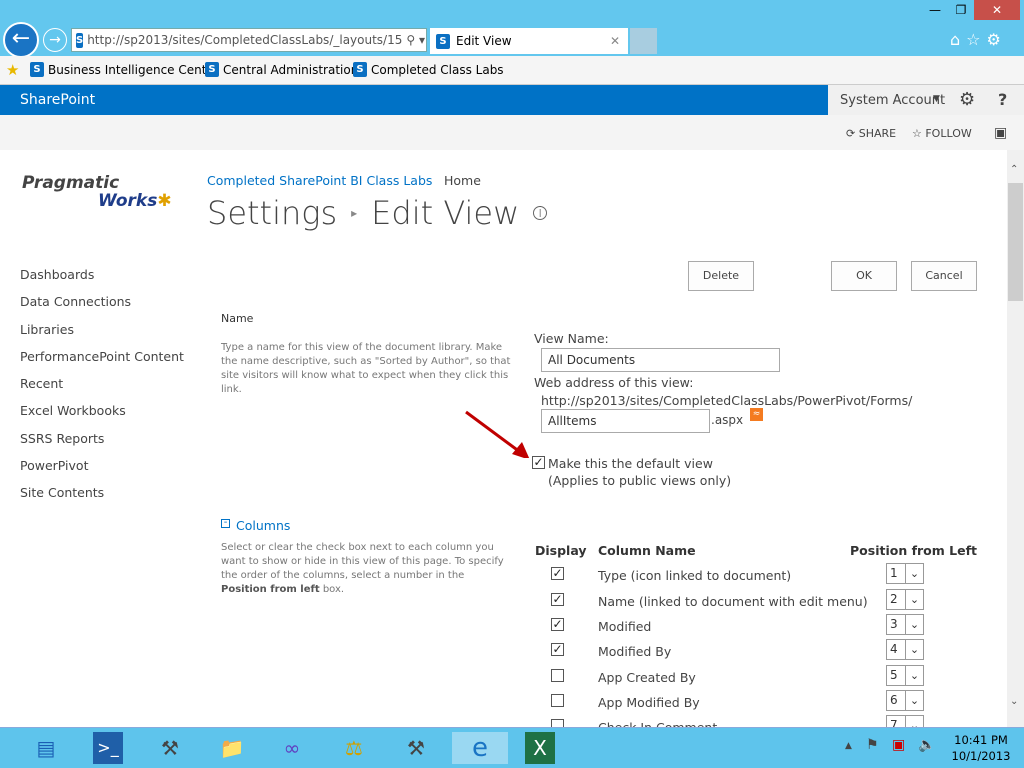 The width and height of the screenshot is (1024, 768). I want to click on share-button: ⟳ SHARE, so click(871, 133).